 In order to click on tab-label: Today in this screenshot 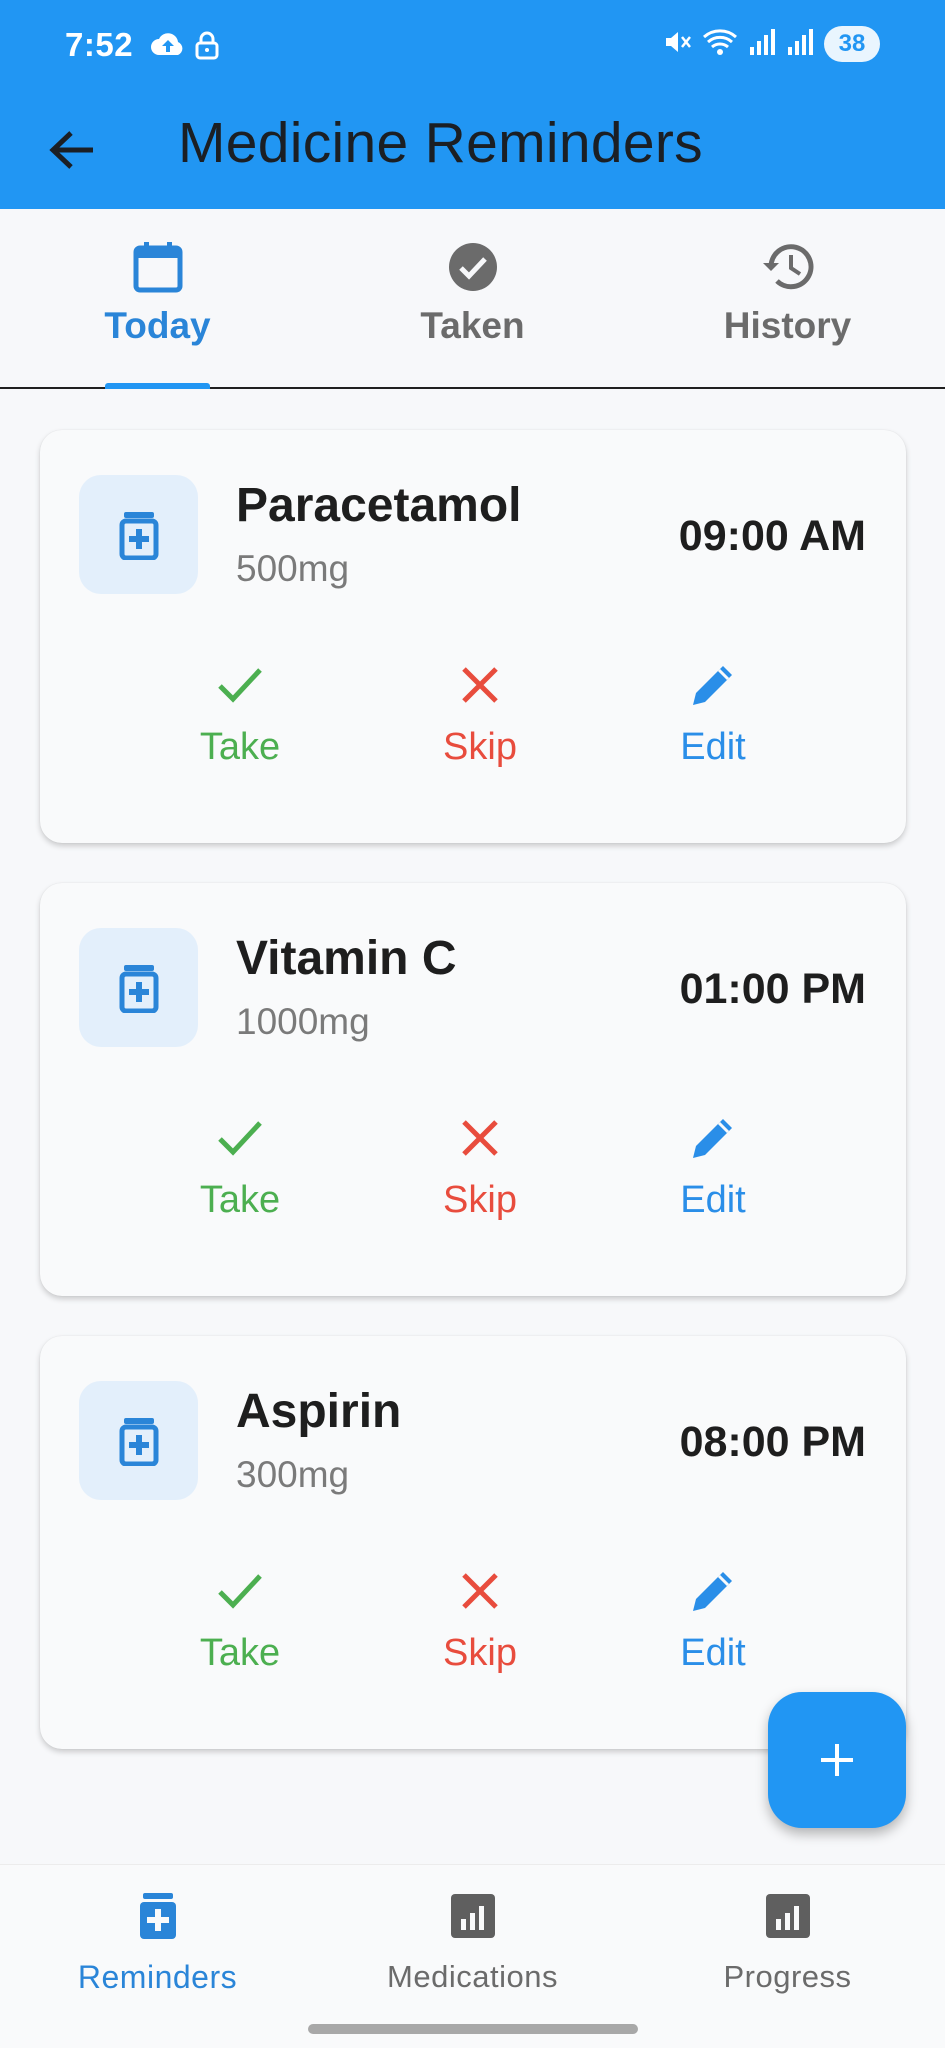, I will do `click(157, 325)`.